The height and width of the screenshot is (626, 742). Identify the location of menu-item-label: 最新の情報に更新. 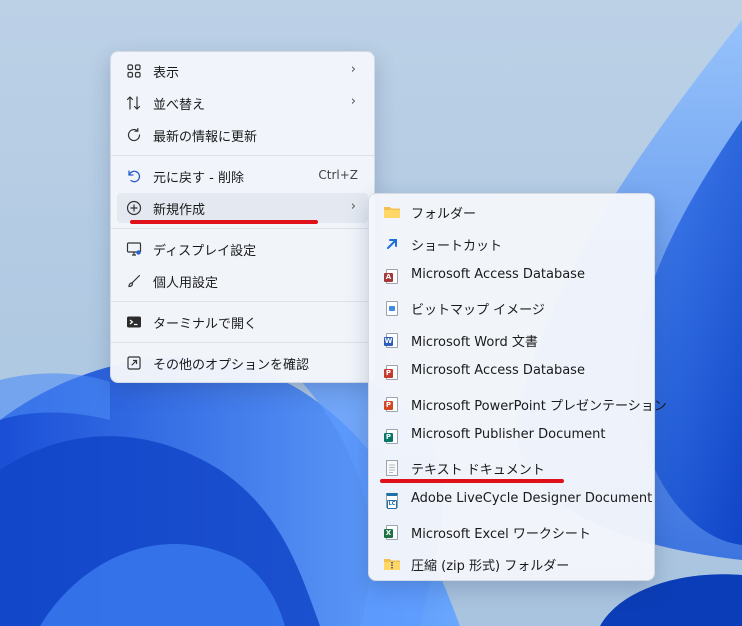
(205, 137).